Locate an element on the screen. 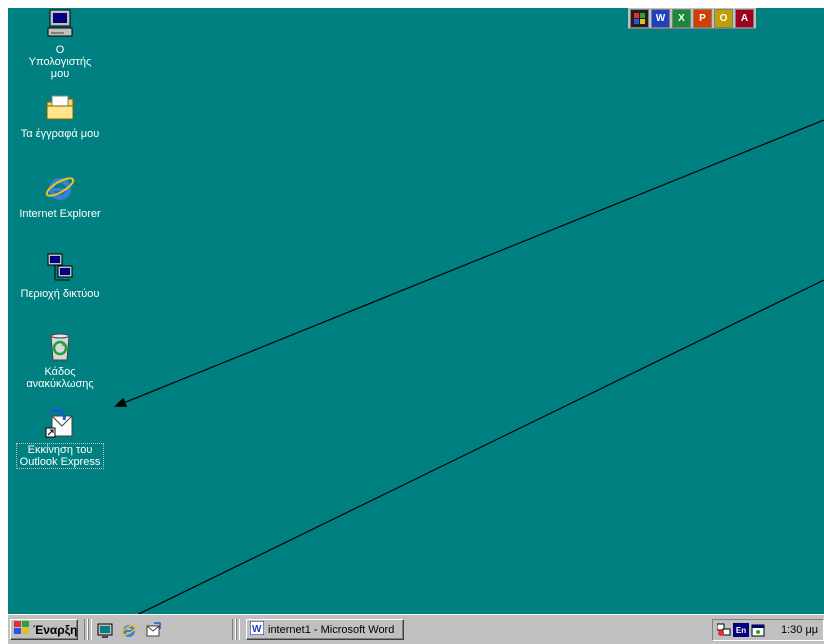 The height and width of the screenshot is (644, 824). desktop-icon-my-documents: Τα έγγραφά μου is located at coordinates (60, 117).